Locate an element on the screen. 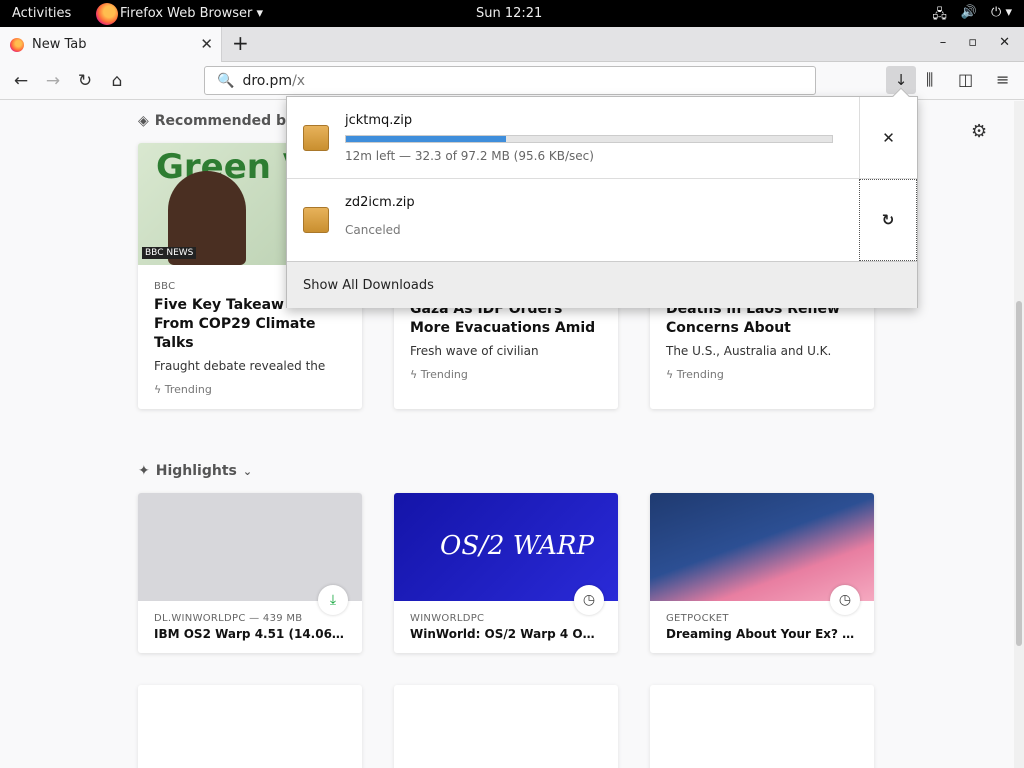 The width and height of the screenshot is (1024, 768). scrollbar-thumb is located at coordinates (1019, 473).